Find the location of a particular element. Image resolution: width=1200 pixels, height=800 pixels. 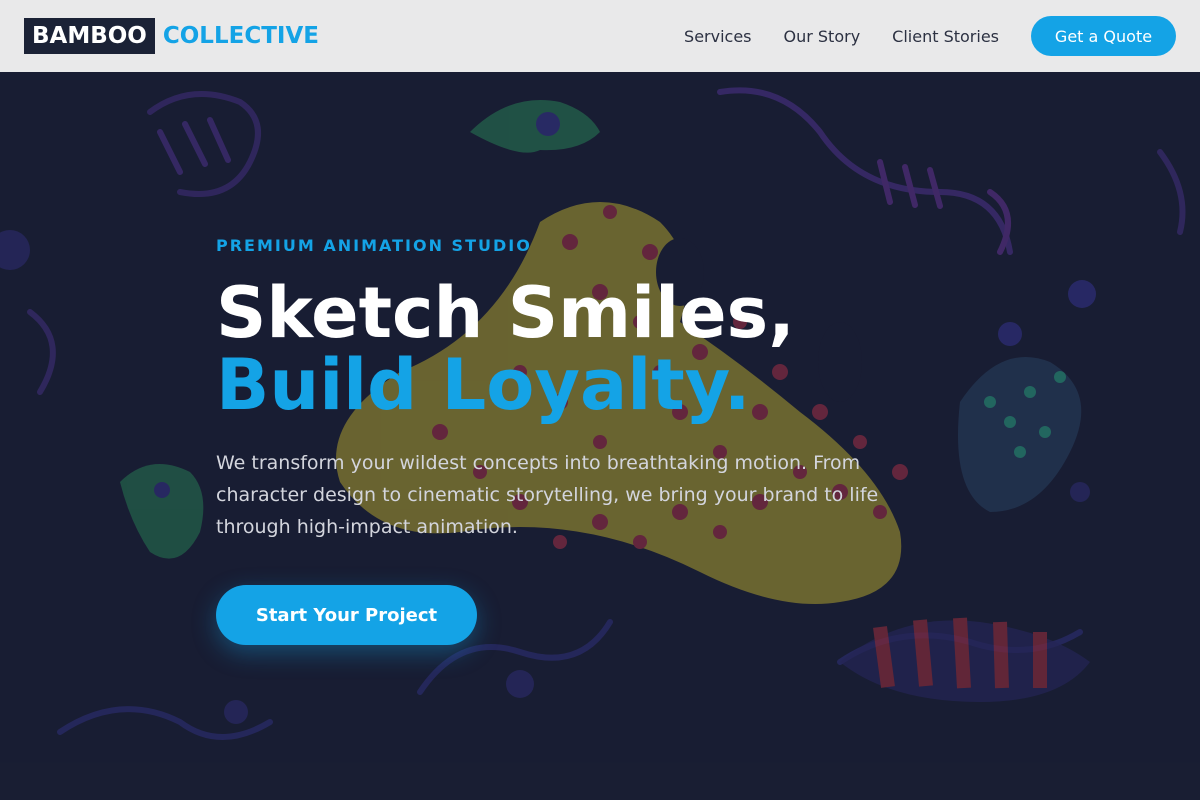

logo: BAMBOO COLLECTIVE is located at coordinates (171, 36).